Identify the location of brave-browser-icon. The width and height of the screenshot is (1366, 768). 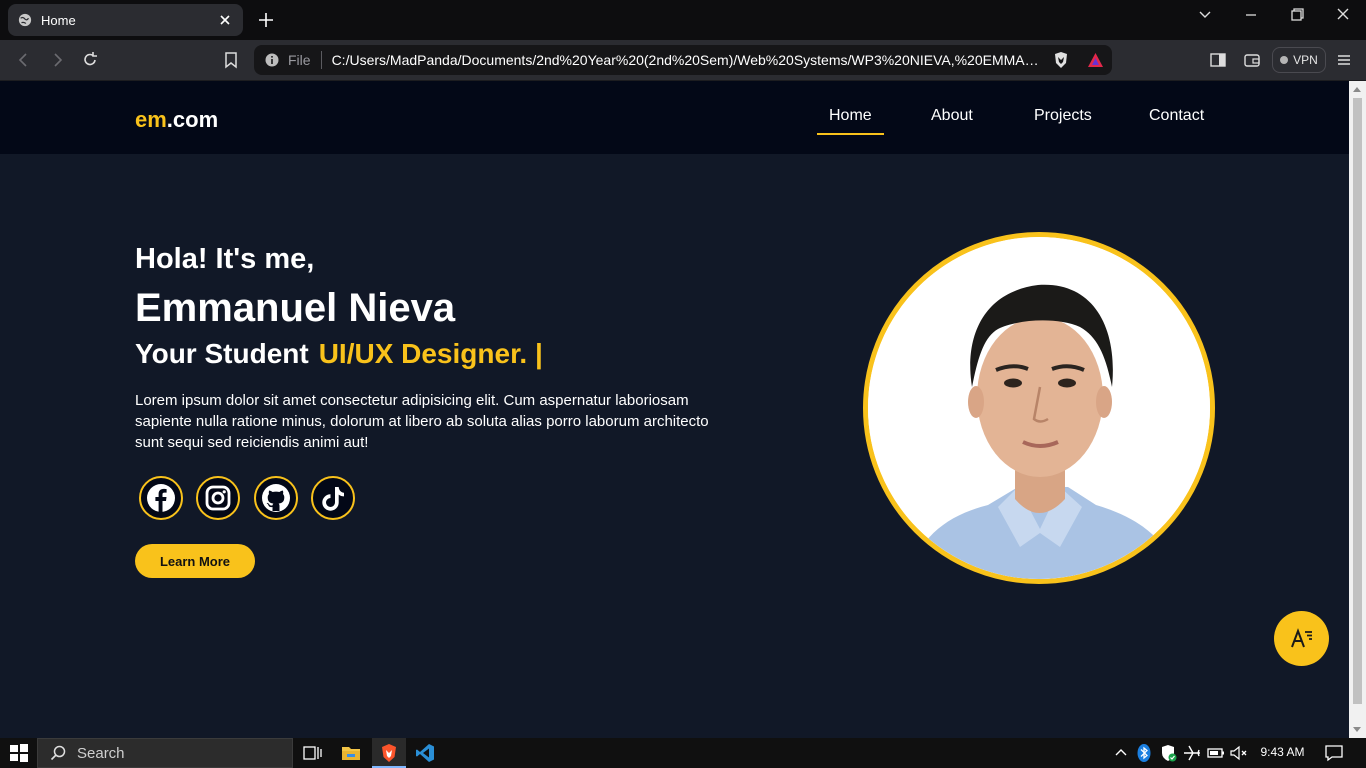
(389, 753).